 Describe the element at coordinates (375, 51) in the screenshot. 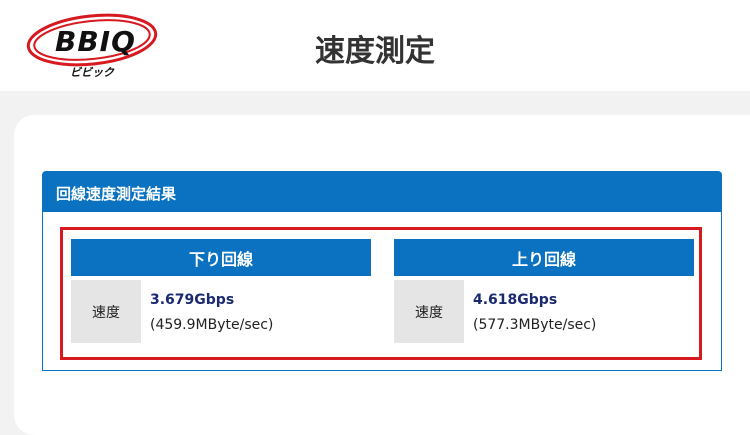

I see `page-title: 速度測定` at that location.